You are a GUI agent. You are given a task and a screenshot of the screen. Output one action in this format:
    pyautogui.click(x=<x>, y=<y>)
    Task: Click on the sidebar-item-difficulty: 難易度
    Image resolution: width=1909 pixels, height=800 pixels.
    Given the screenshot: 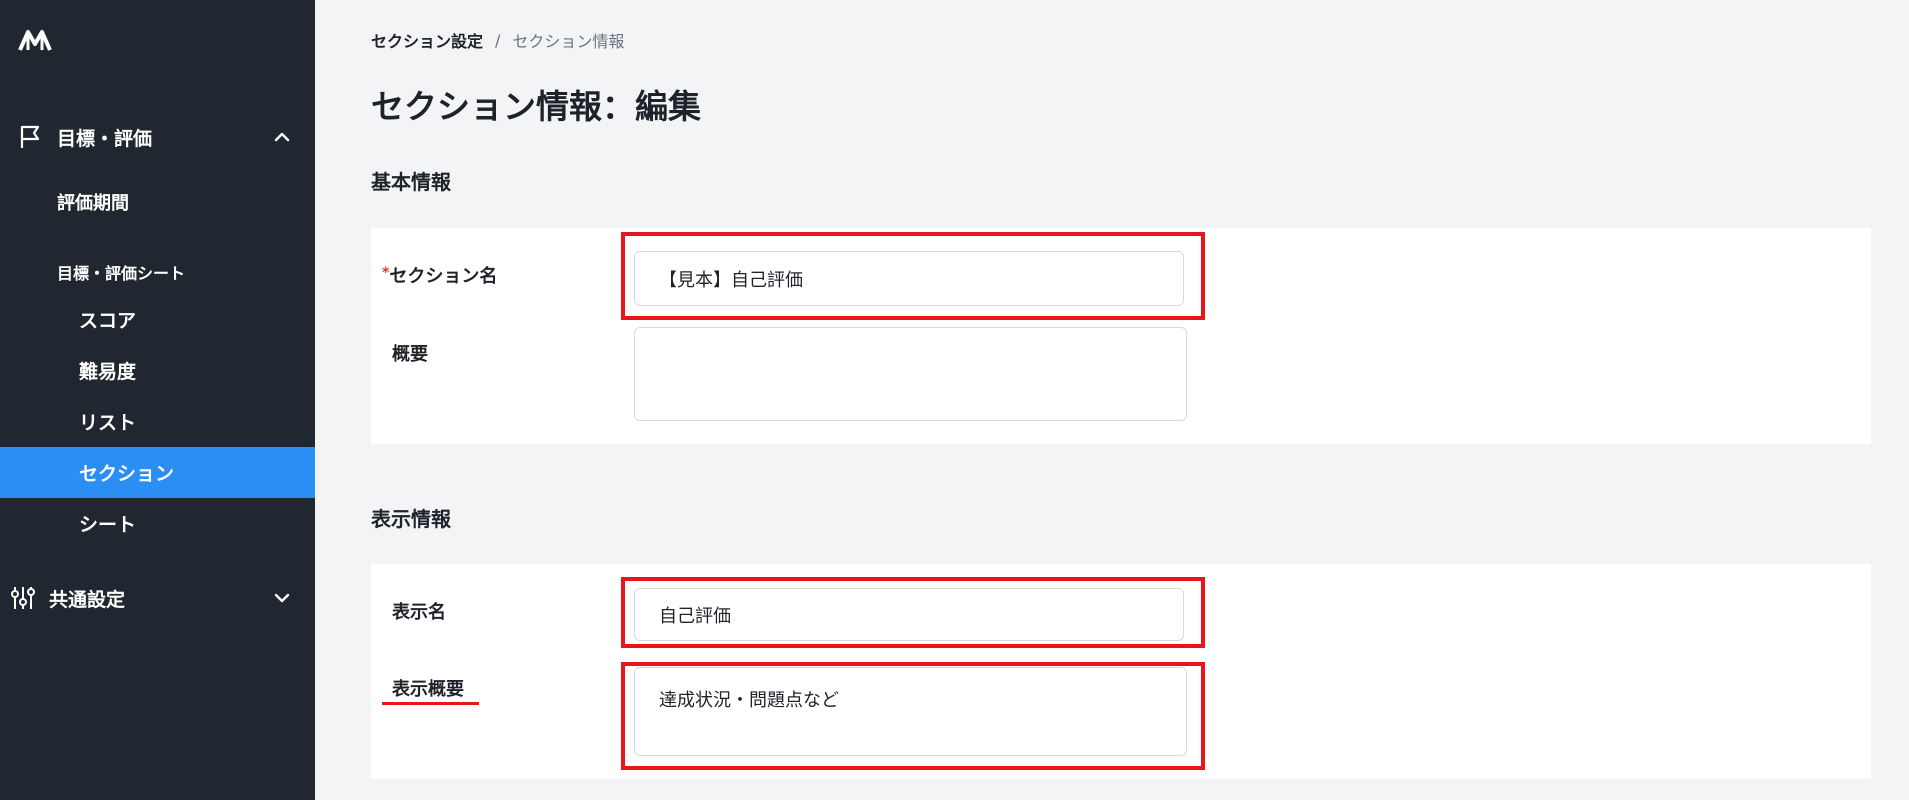 What is the action you would take?
    pyautogui.click(x=157, y=370)
    